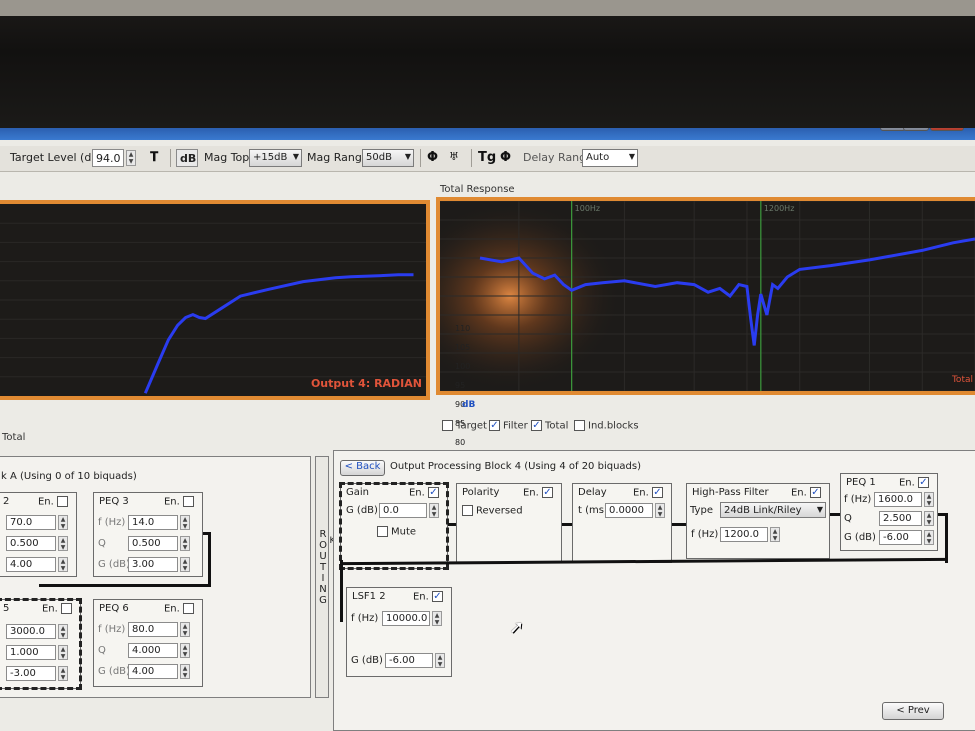 This screenshot has height=731, width=975. What do you see at coordinates (31, 673) in the screenshot?
I see `gain-input: -3.00` at bounding box center [31, 673].